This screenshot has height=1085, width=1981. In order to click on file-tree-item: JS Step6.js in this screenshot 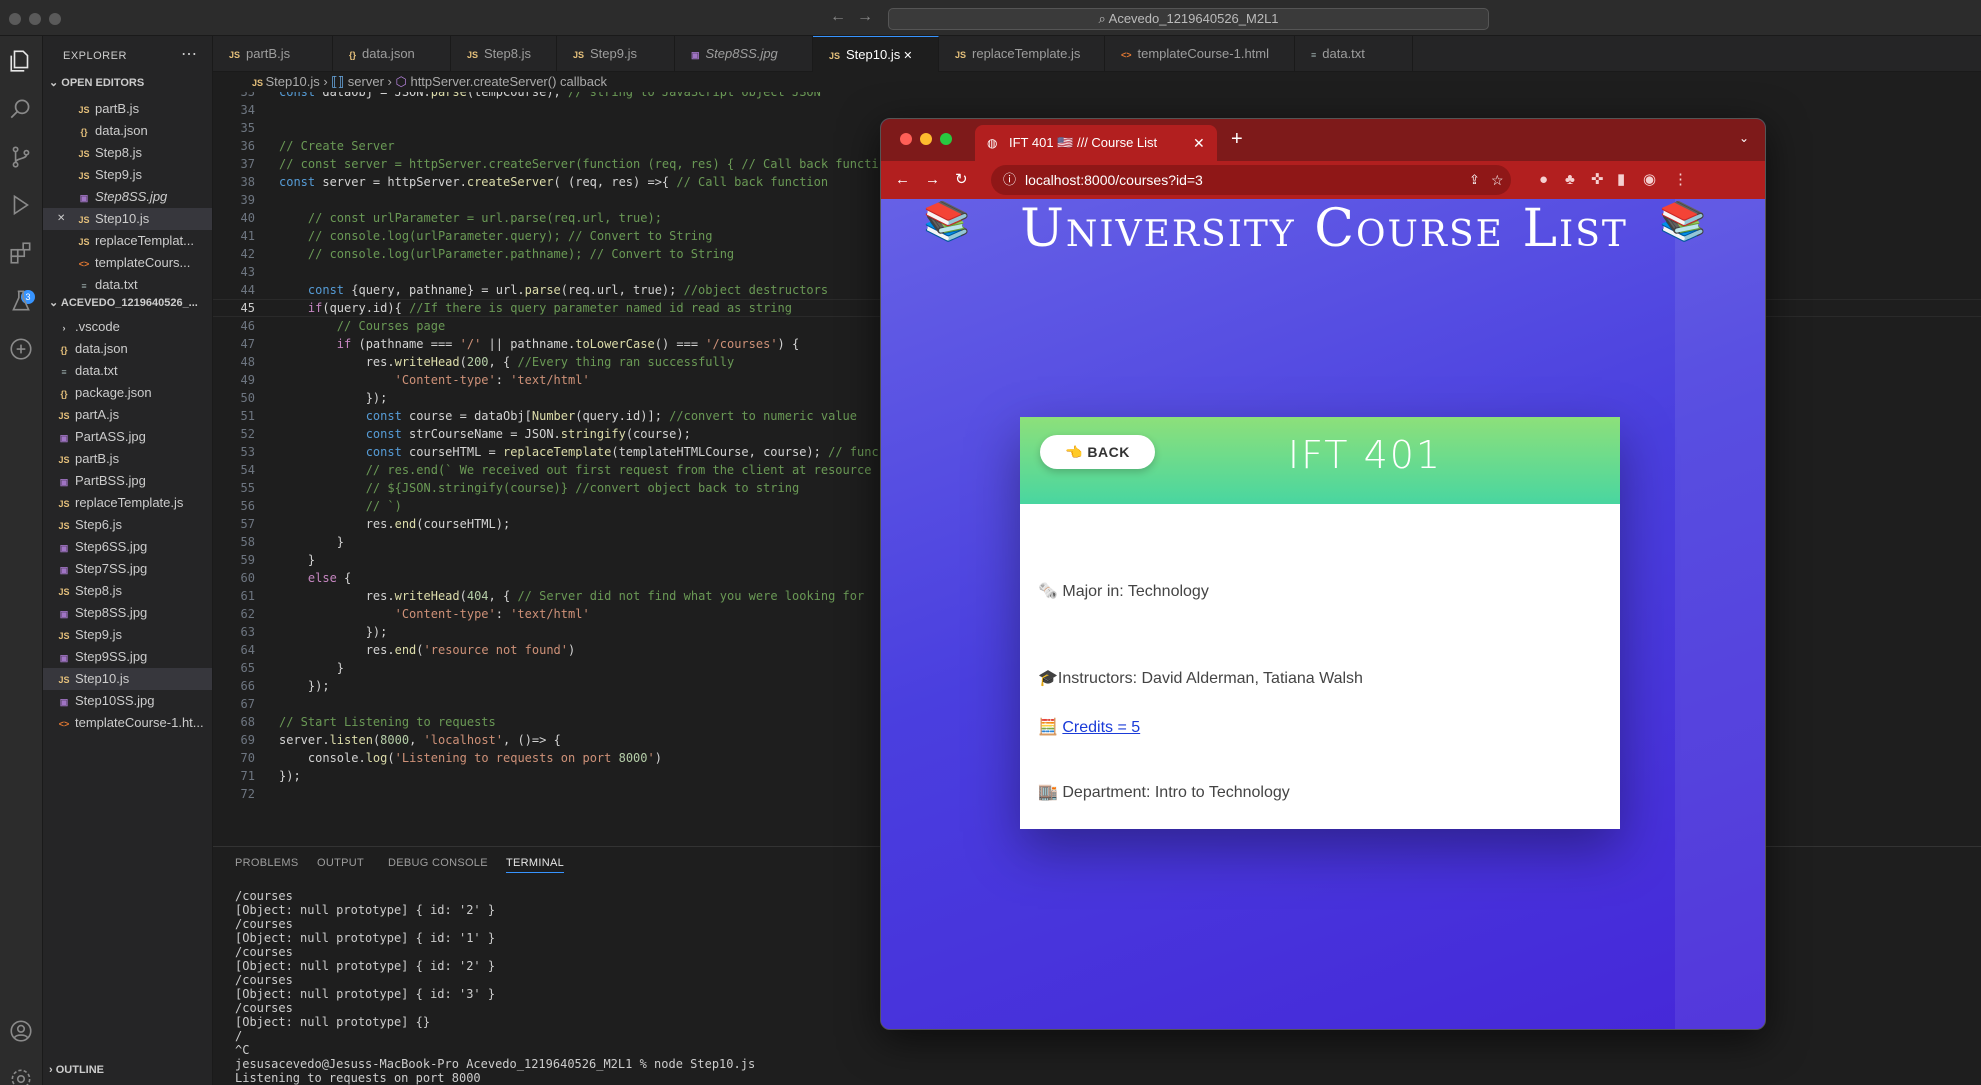, I will do `click(127, 525)`.